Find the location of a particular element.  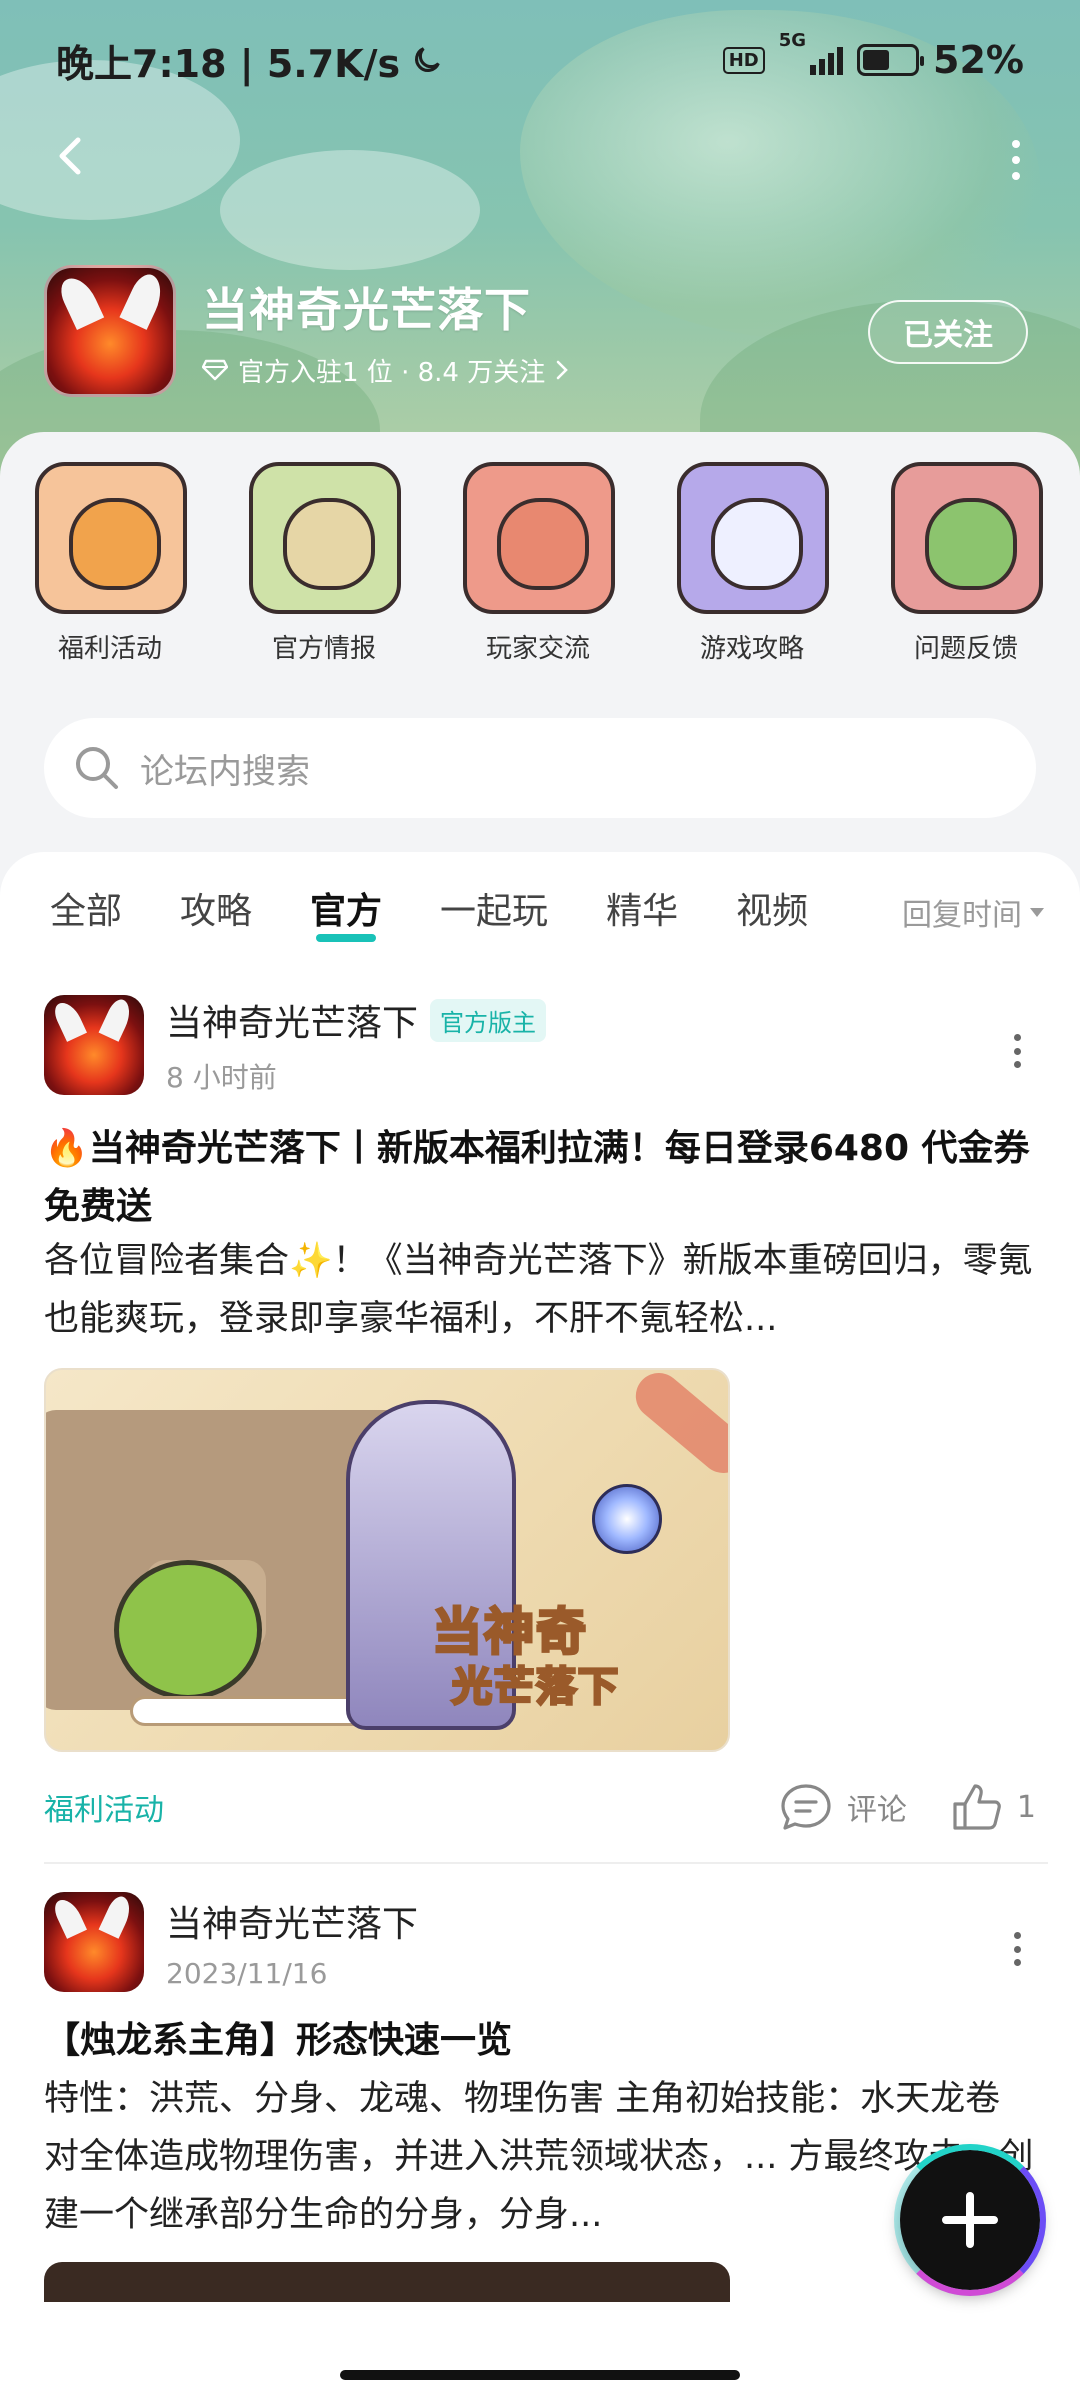

shortcut-row: 福利活动 官方情报 玩家交流 游戏攻略 问题反馈 is located at coordinates (540, 567).